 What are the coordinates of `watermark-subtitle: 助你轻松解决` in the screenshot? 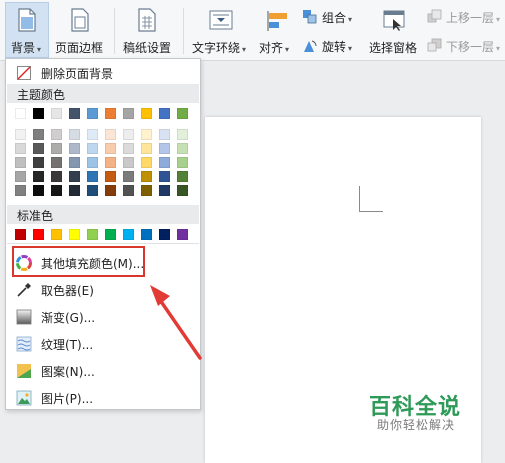 It's located at (416, 425).